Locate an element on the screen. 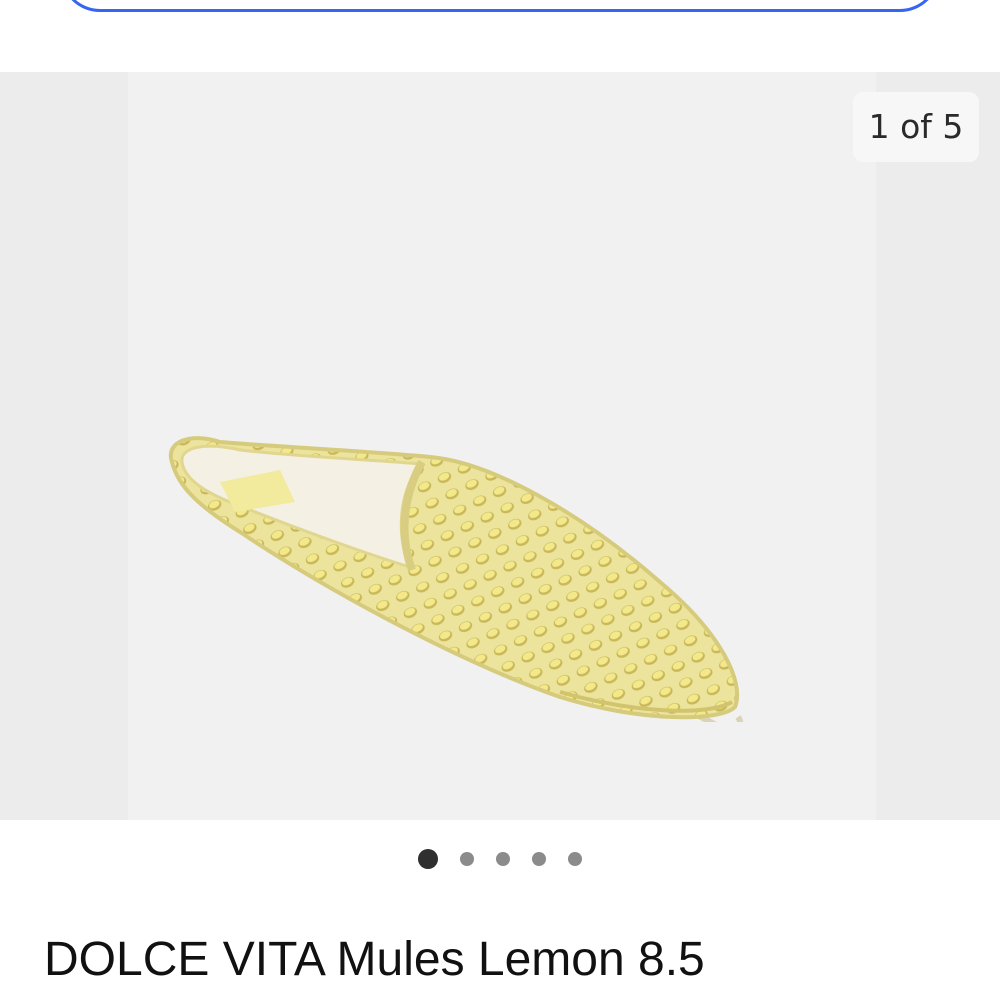 This screenshot has width=1000, height=1000. product-title: DOLCE VITA Mules Lemon 8.5 is located at coordinates (374, 959).